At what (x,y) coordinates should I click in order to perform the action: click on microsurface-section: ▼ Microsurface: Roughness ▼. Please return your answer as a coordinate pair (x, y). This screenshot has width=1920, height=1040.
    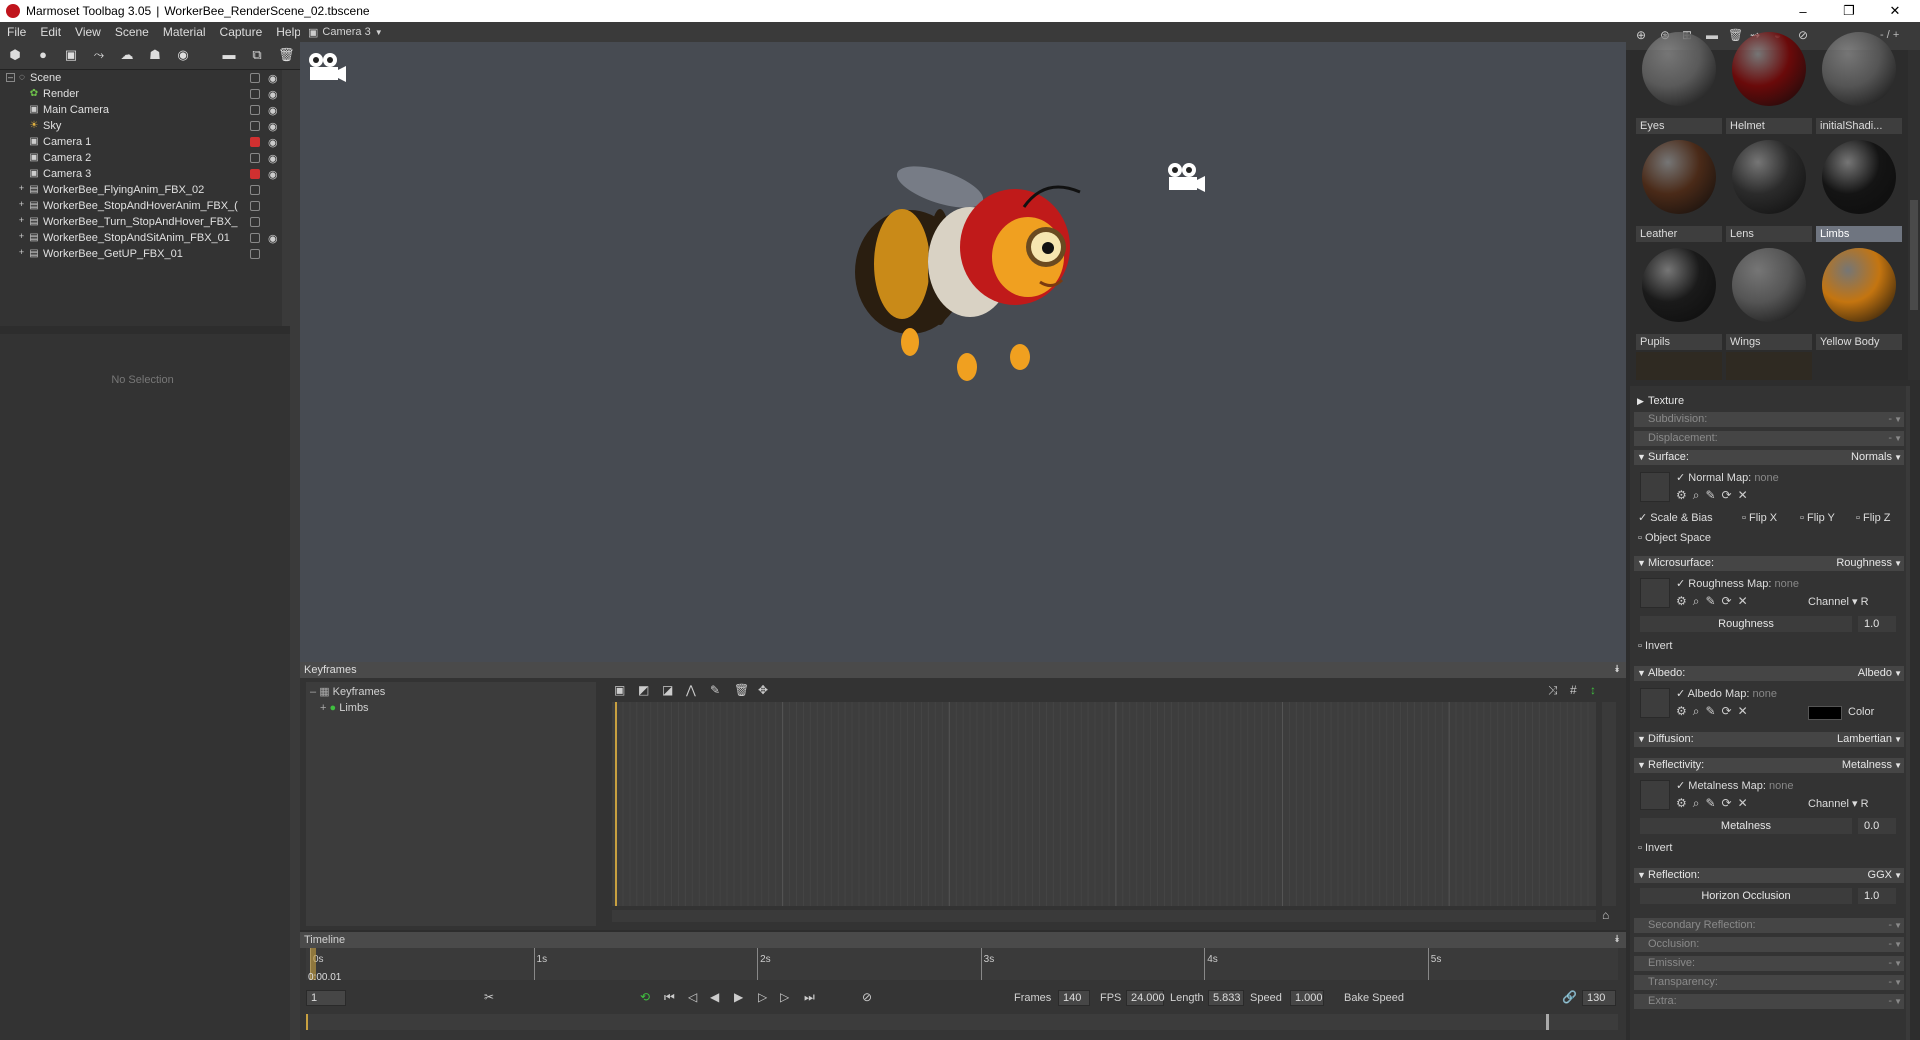
    Looking at the image, I should click on (1769, 563).